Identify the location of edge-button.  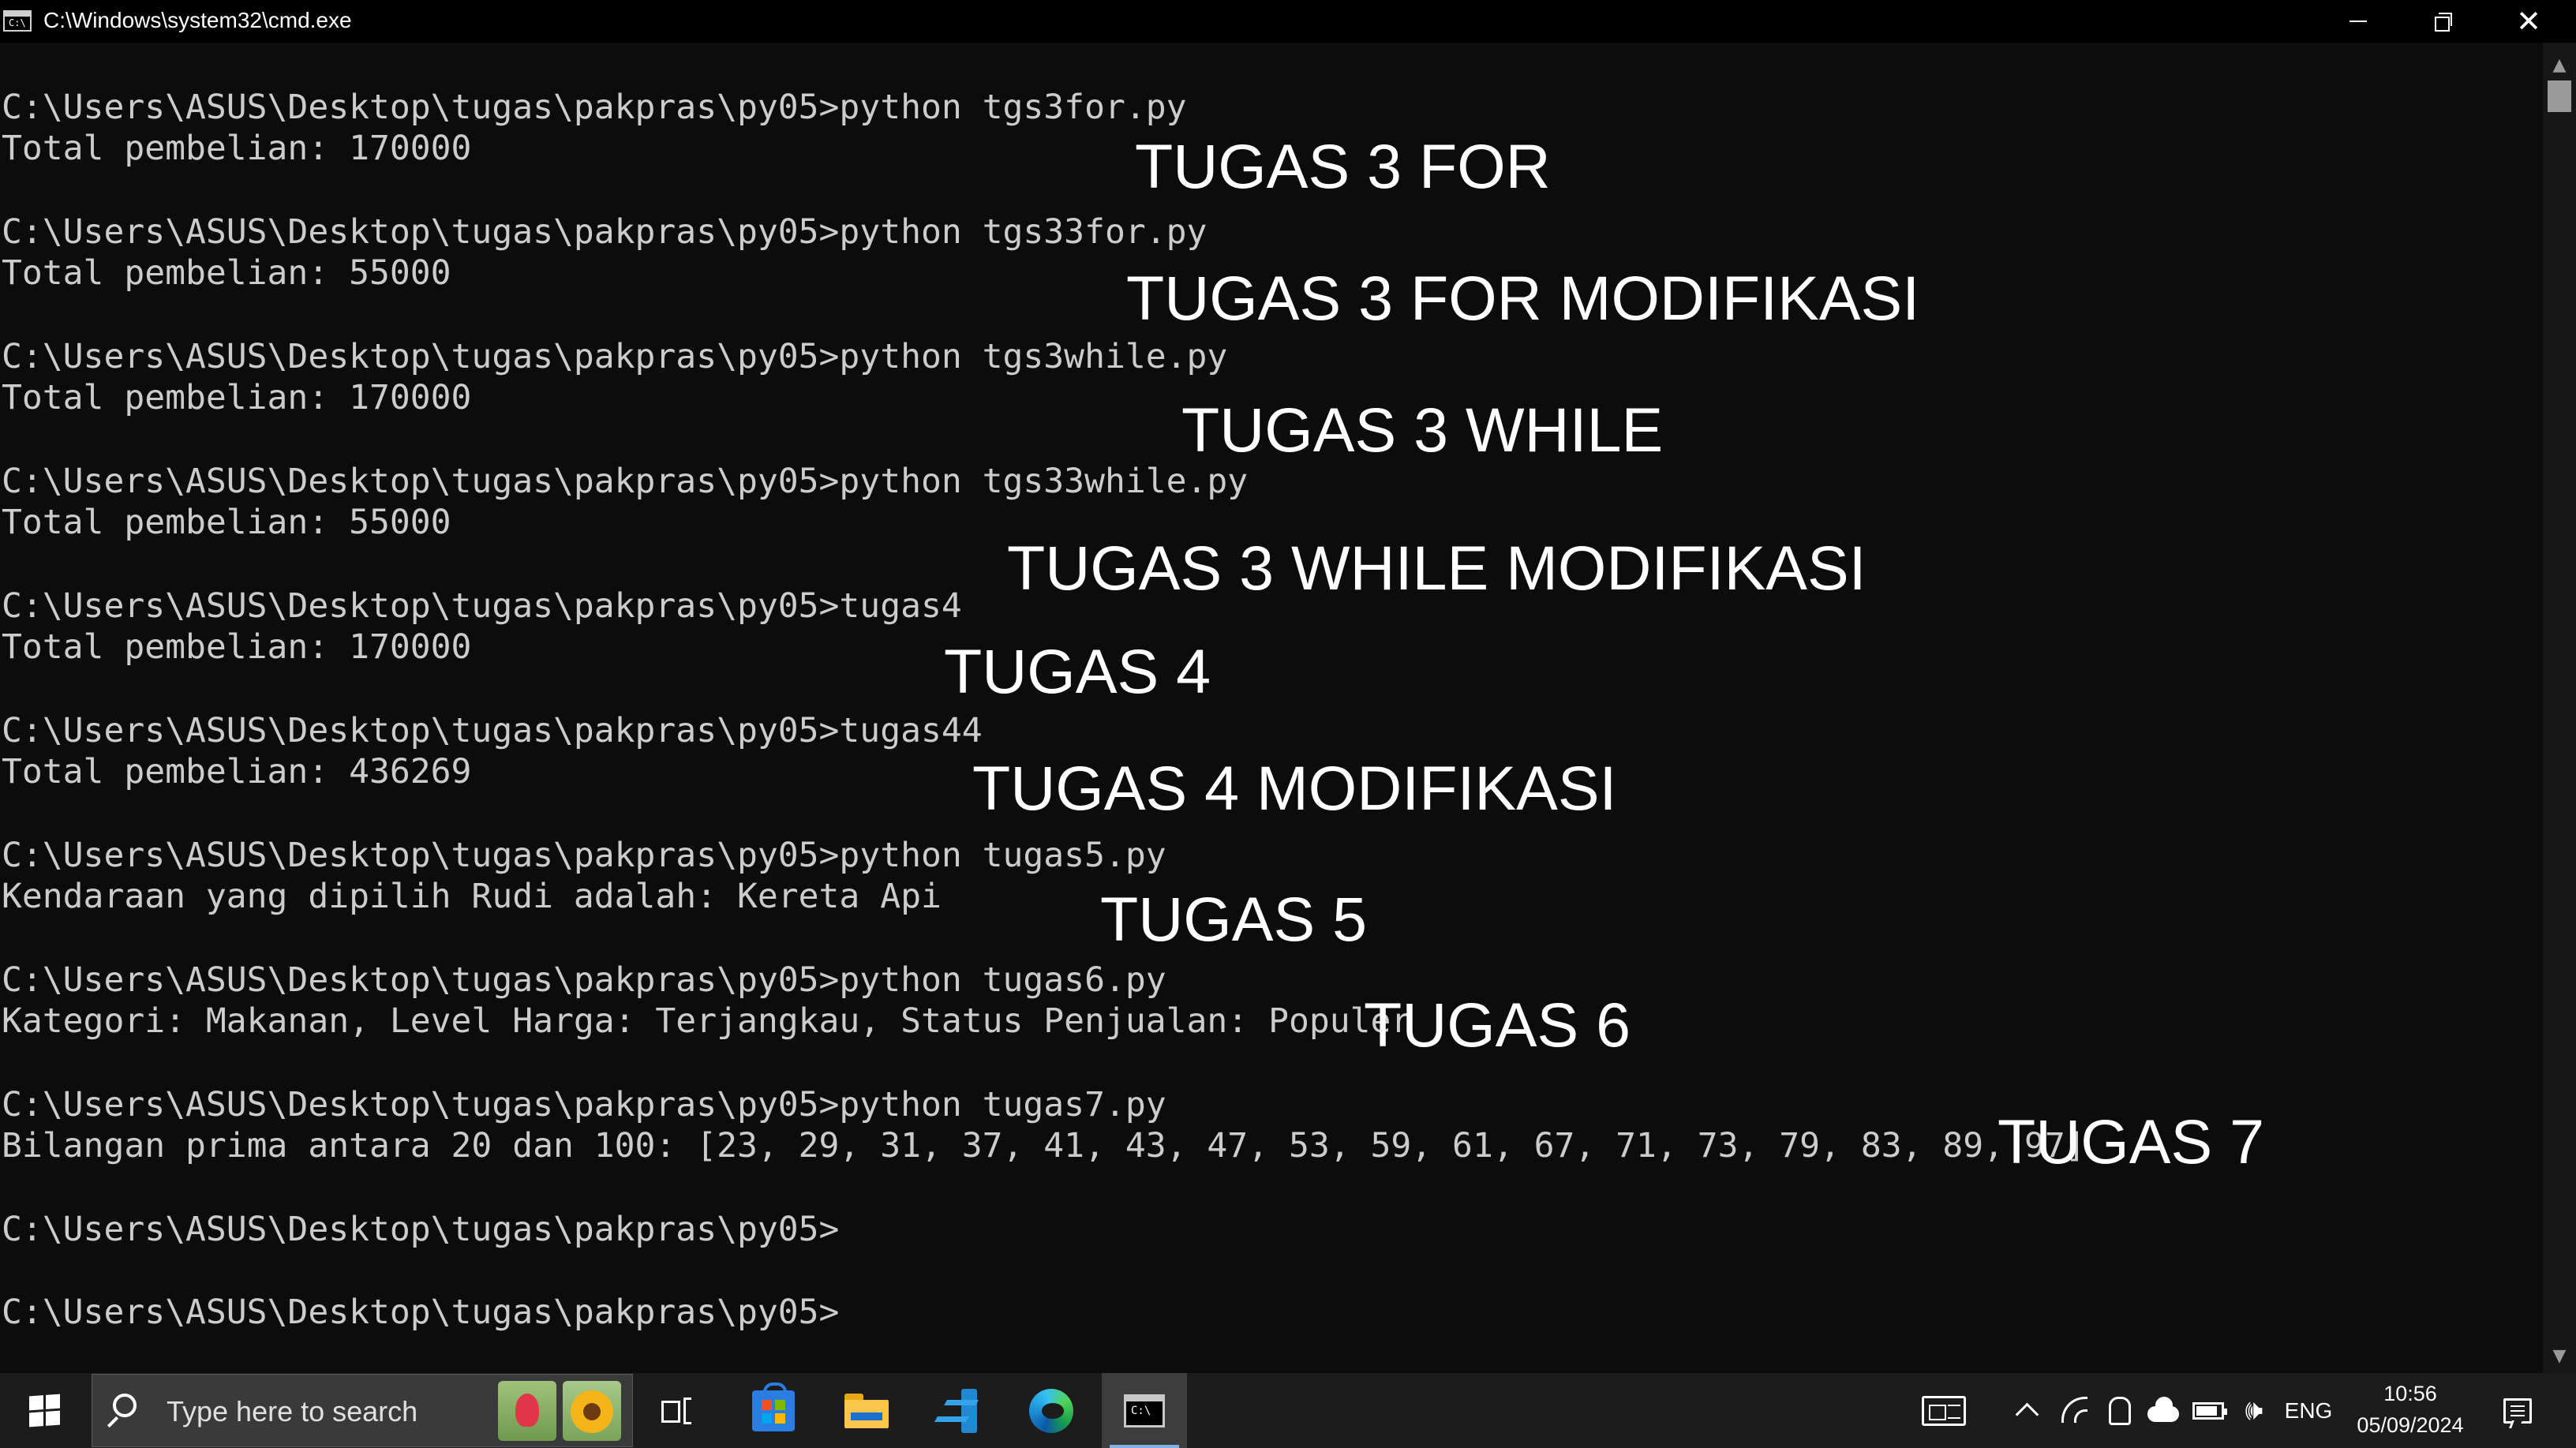
(1051, 1410).